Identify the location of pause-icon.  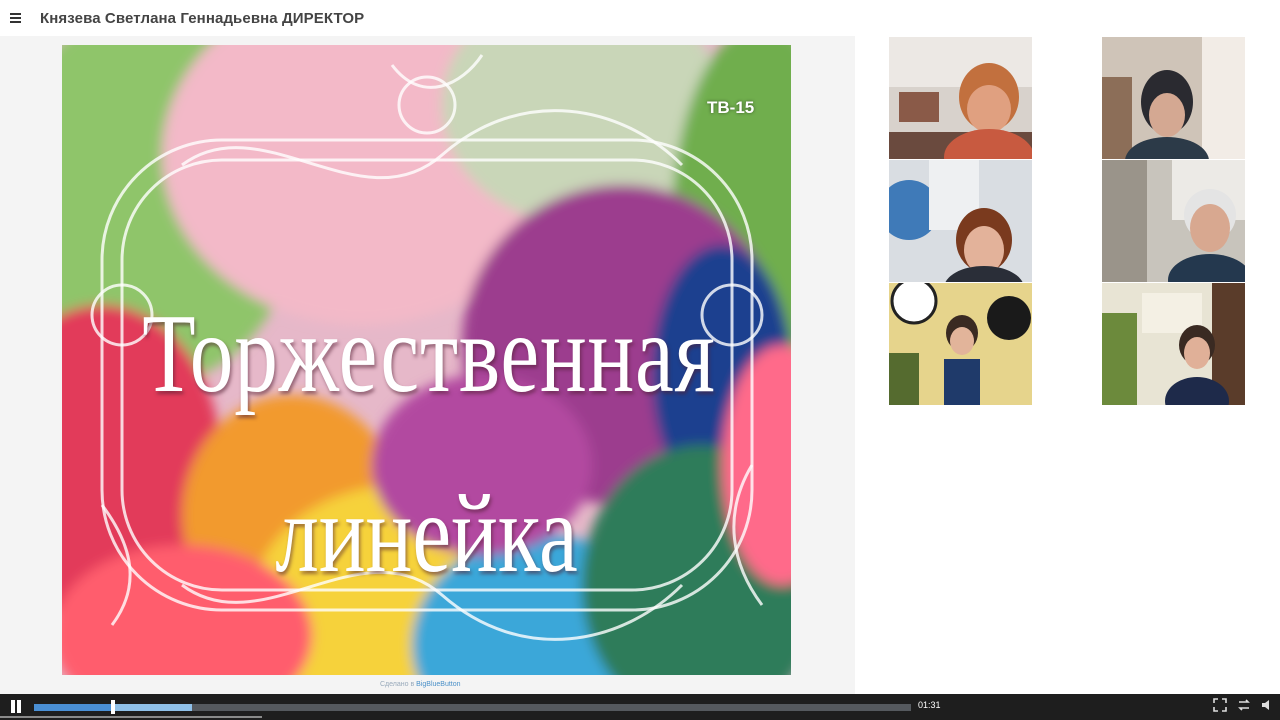
(13, 706).